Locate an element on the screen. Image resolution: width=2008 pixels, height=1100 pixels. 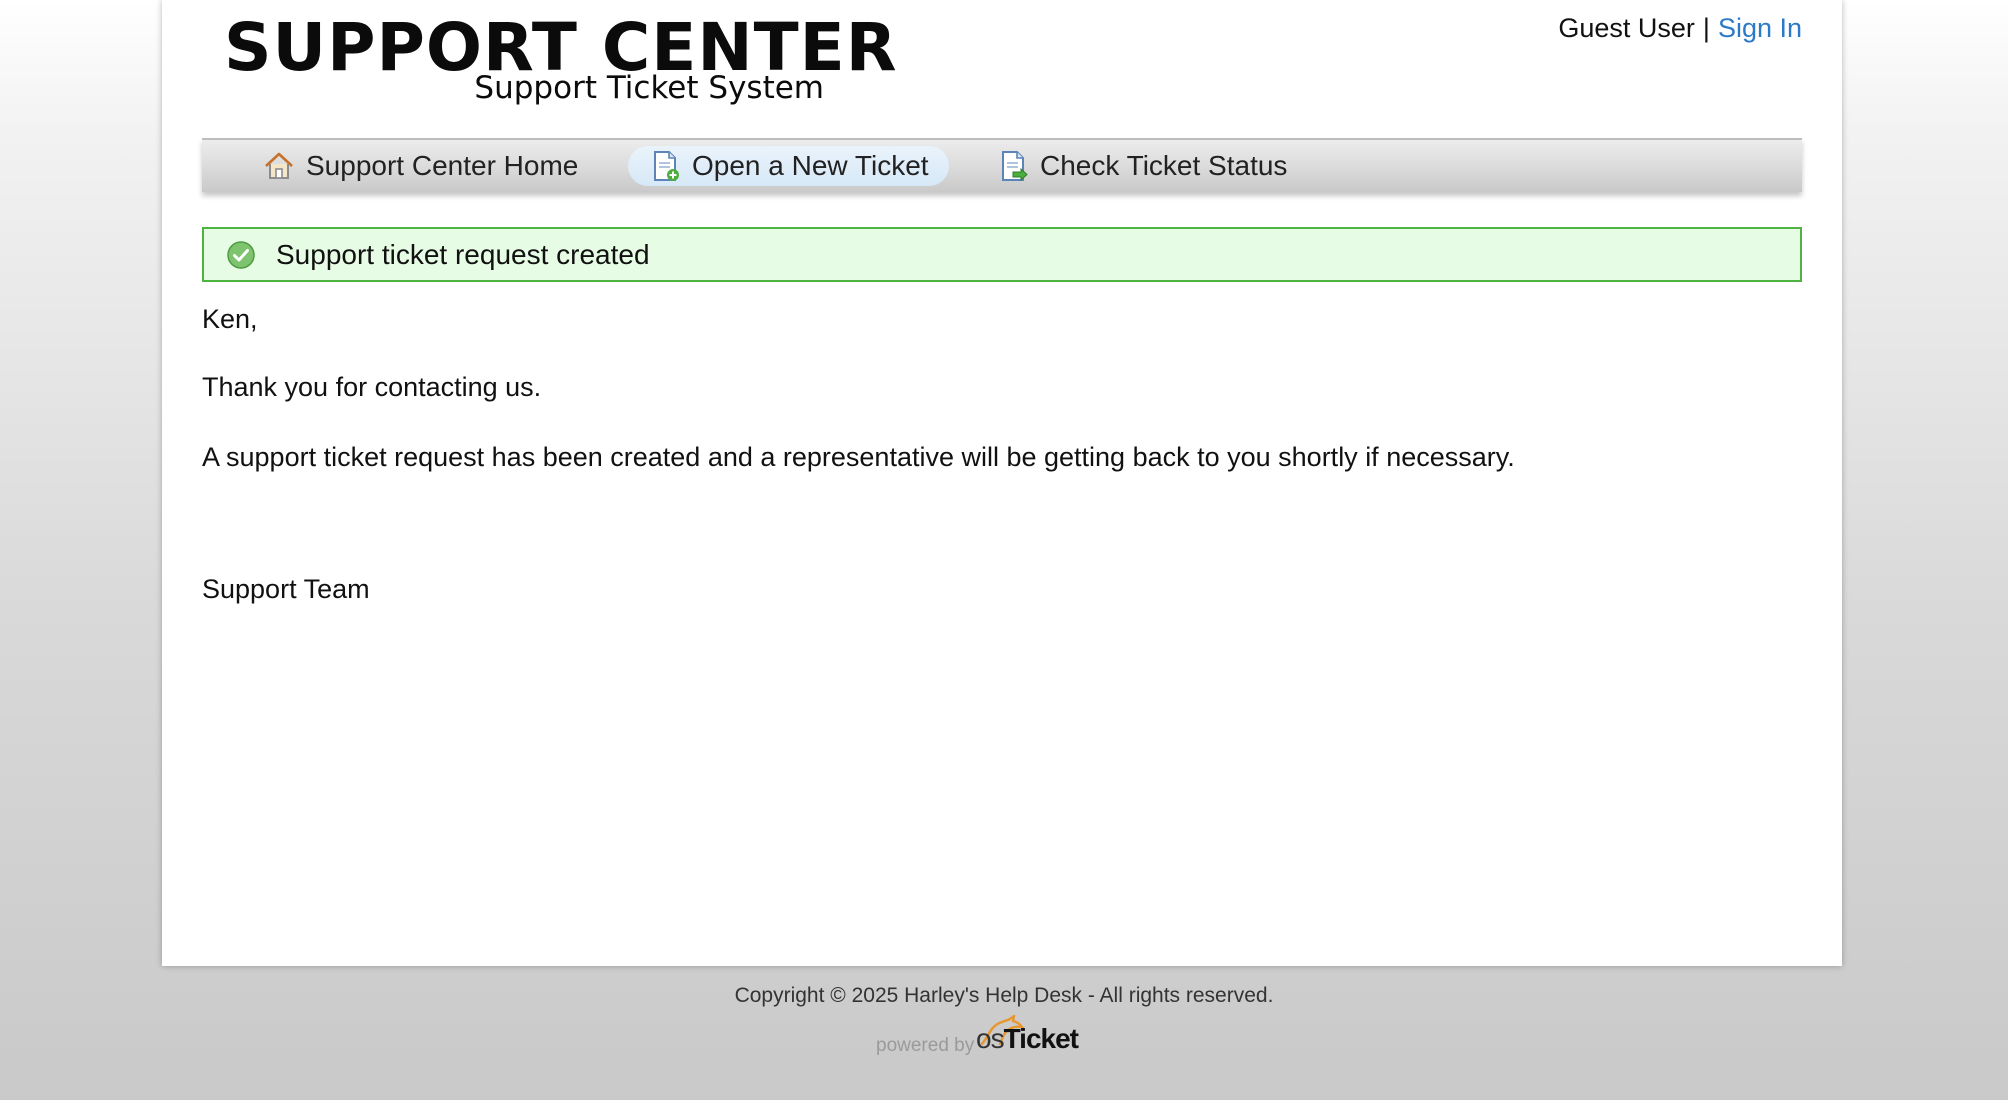
osticket-brand: osTicket is located at coordinates (1027, 1039).